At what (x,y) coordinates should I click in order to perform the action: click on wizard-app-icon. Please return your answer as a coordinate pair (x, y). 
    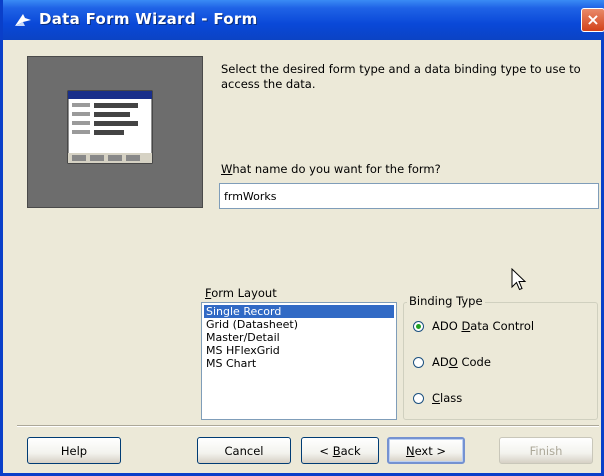
    Looking at the image, I should click on (23, 20).